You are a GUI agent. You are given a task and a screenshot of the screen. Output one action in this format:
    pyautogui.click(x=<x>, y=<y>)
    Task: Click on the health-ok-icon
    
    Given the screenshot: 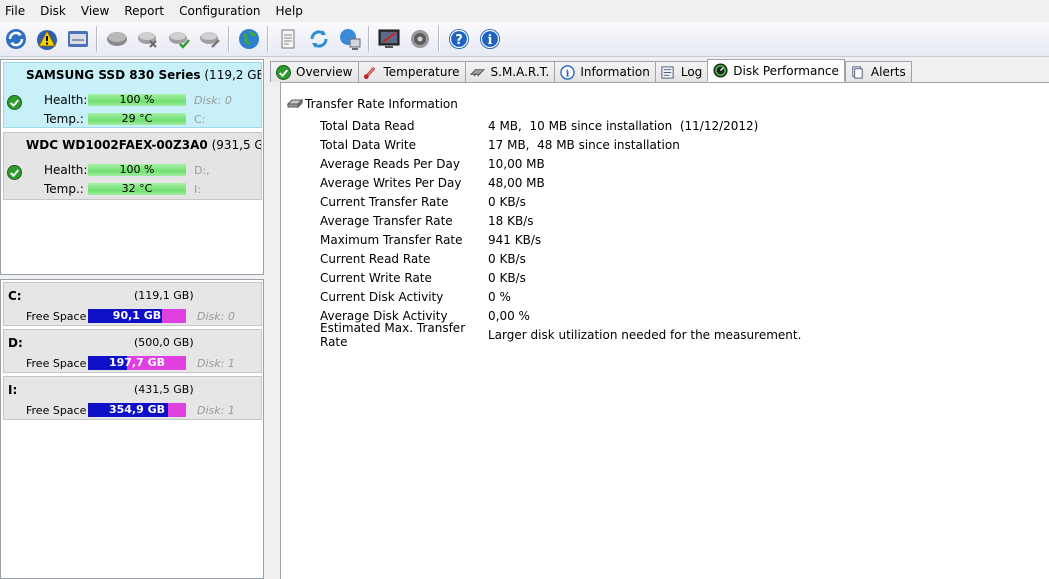 What is the action you would take?
    pyautogui.click(x=14, y=172)
    